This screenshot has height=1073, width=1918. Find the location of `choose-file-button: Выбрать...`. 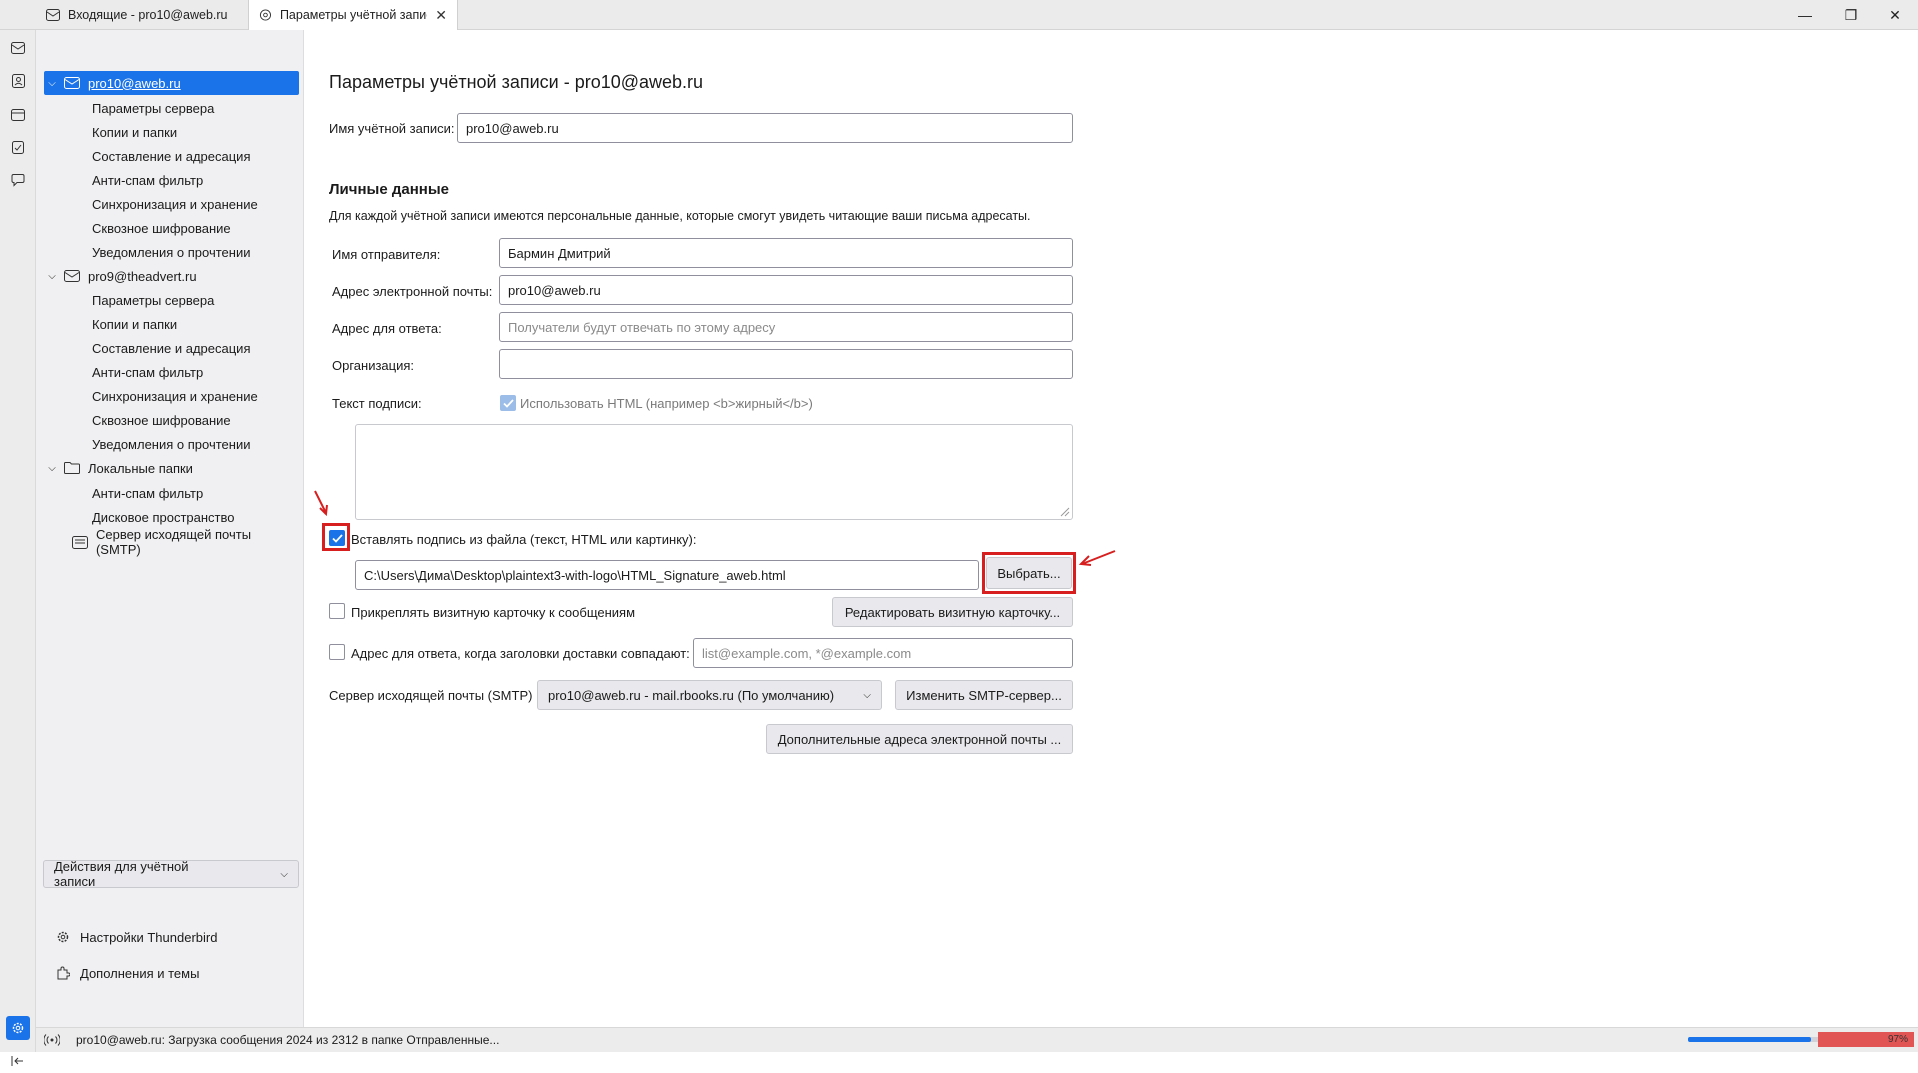

choose-file-button: Выбрать... is located at coordinates (1029, 573).